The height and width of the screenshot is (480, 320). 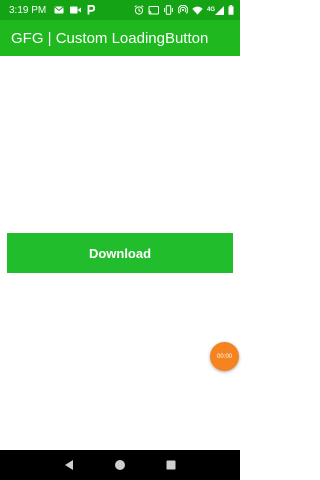 I want to click on nav-bar, so click(x=120, y=465).